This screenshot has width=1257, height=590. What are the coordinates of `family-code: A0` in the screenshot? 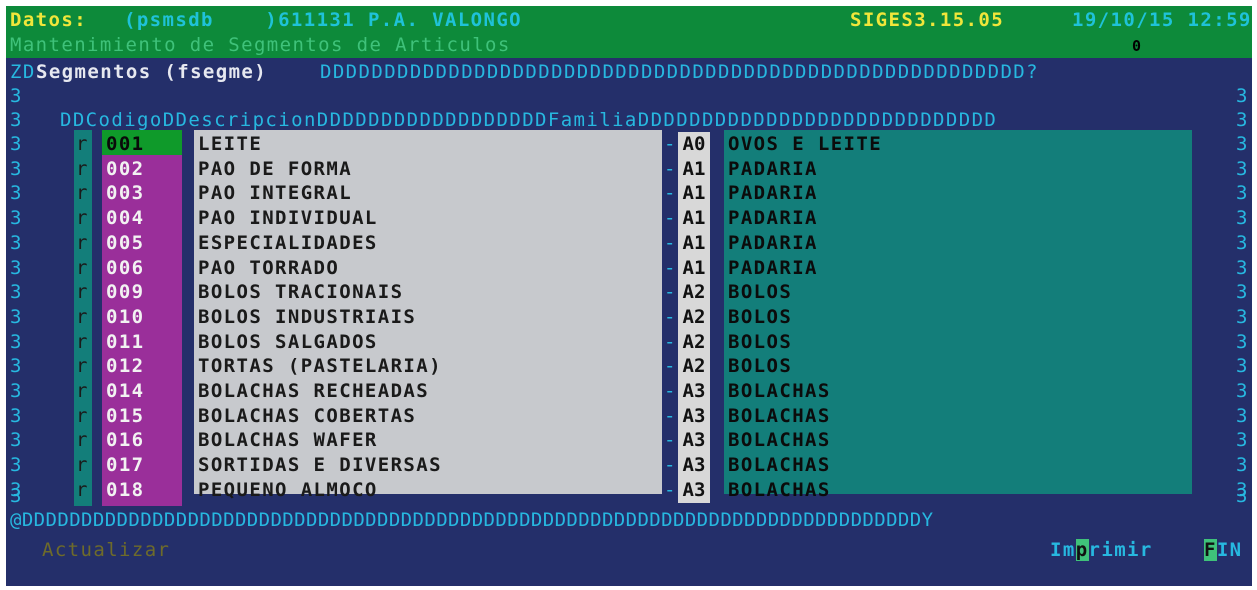 It's located at (694, 144).